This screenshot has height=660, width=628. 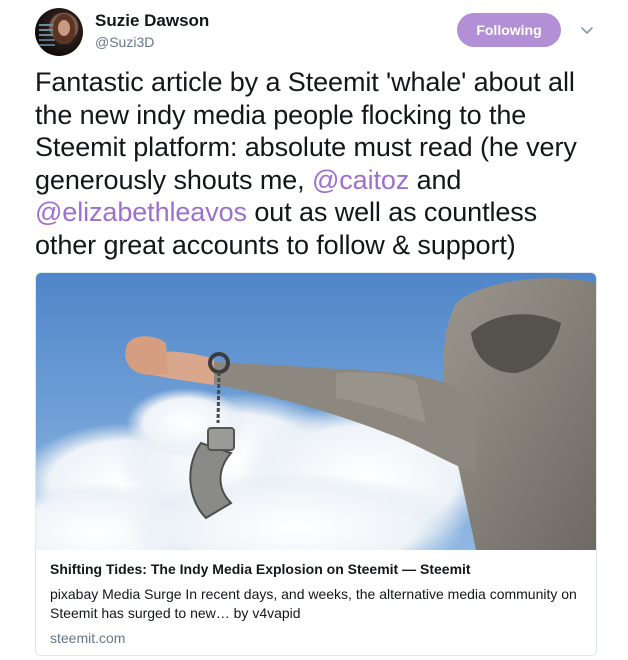 What do you see at coordinates (88, 638) in the screenshot?
I see `card-domain: steemit.com` at bounding box center [88, 638].